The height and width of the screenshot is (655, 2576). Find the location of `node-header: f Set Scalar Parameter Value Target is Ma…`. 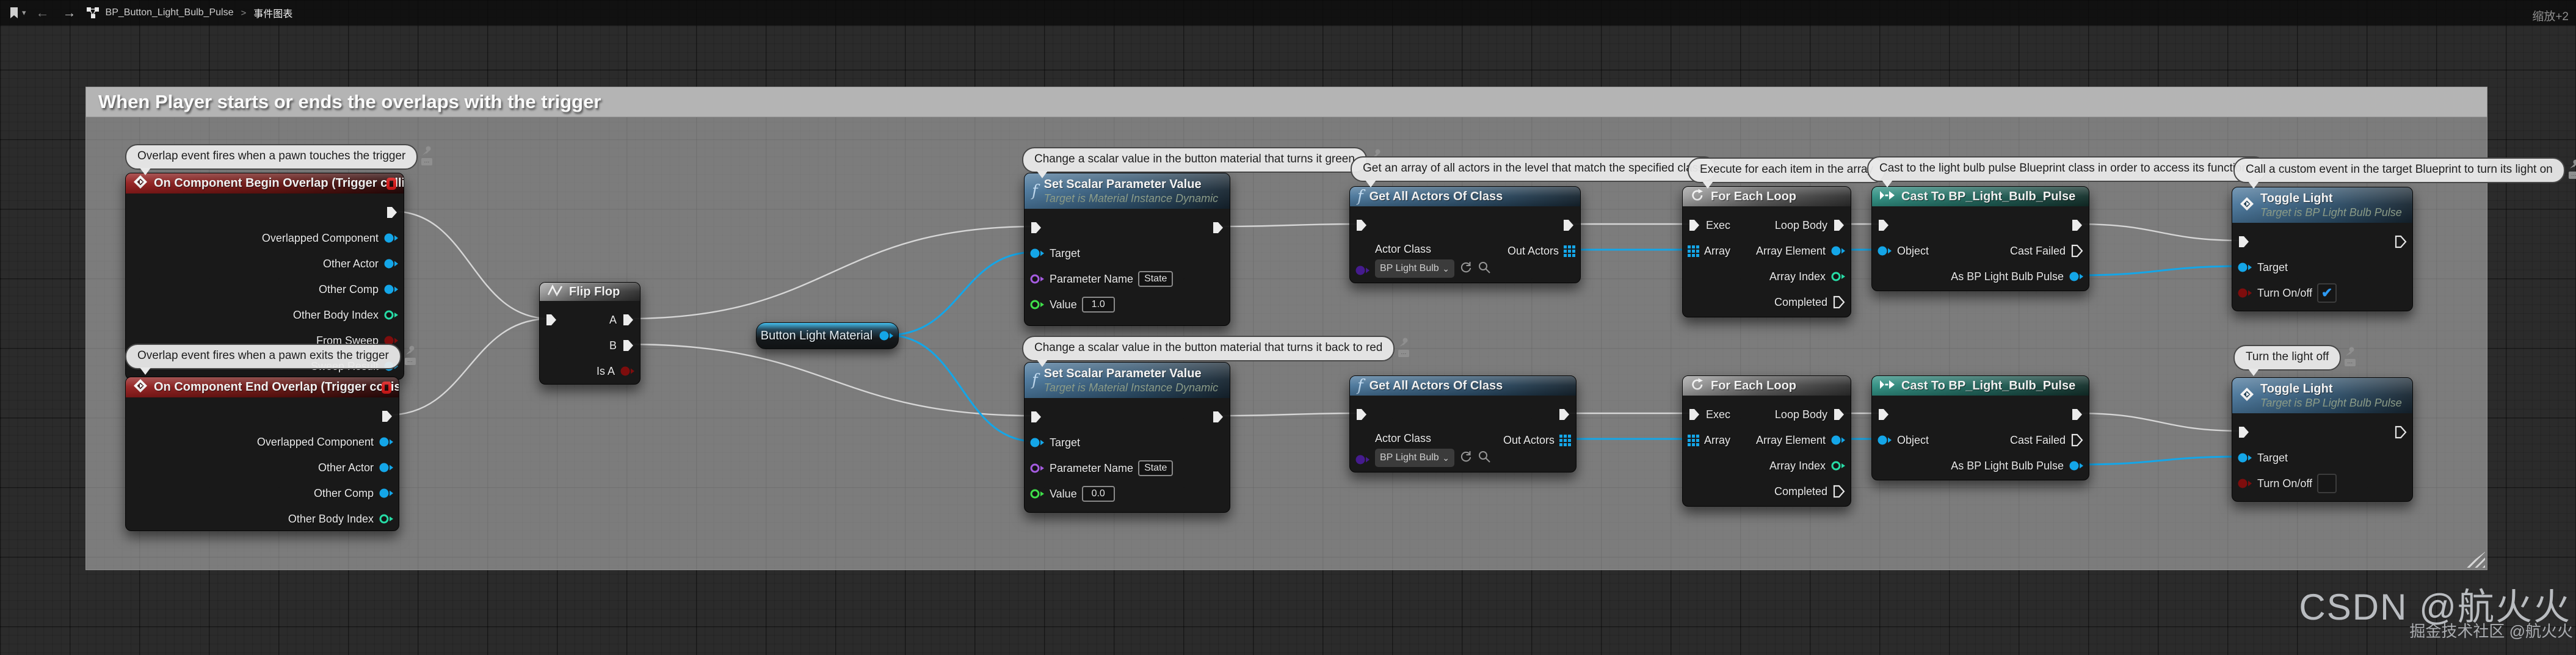

node-header: f Set Scalar Parameter Value Target is Ma… is located at coordinates (1127, 191).